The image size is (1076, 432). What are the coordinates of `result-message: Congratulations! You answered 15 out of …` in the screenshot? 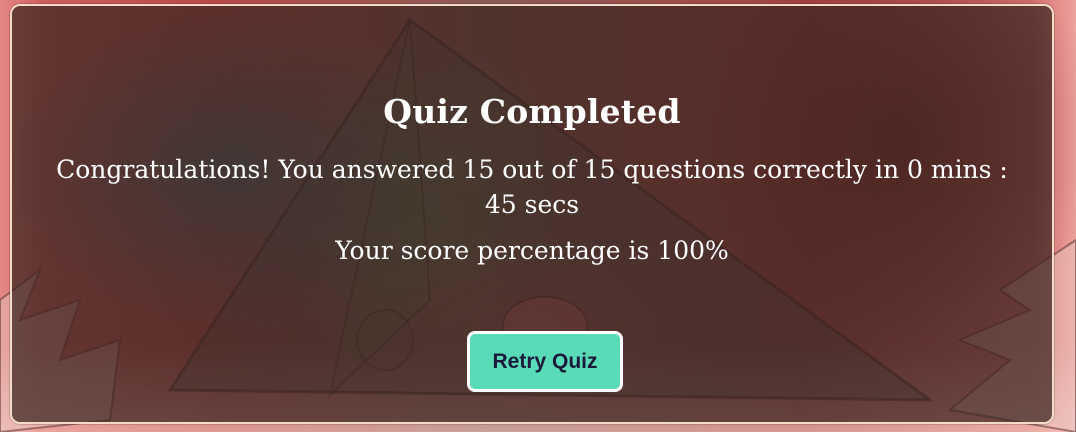 It's located at (532, 187).